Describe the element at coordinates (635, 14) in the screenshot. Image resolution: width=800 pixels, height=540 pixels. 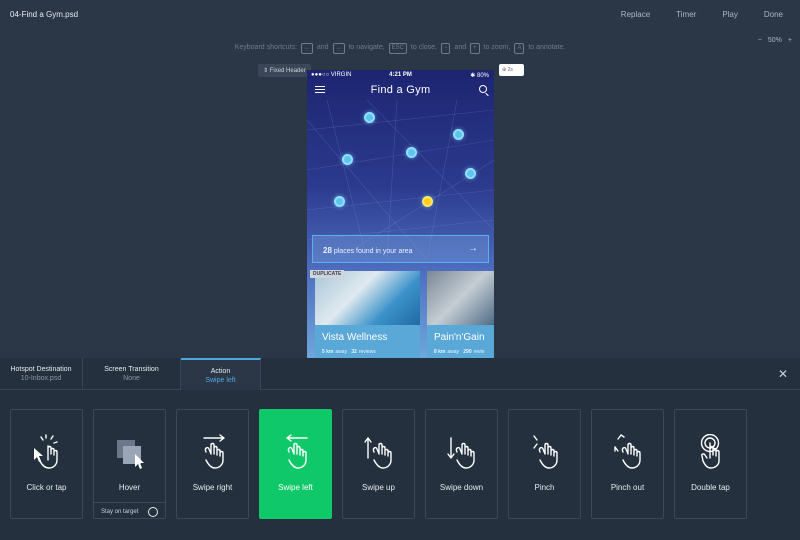
I see `replace-button: Replace` at that location.